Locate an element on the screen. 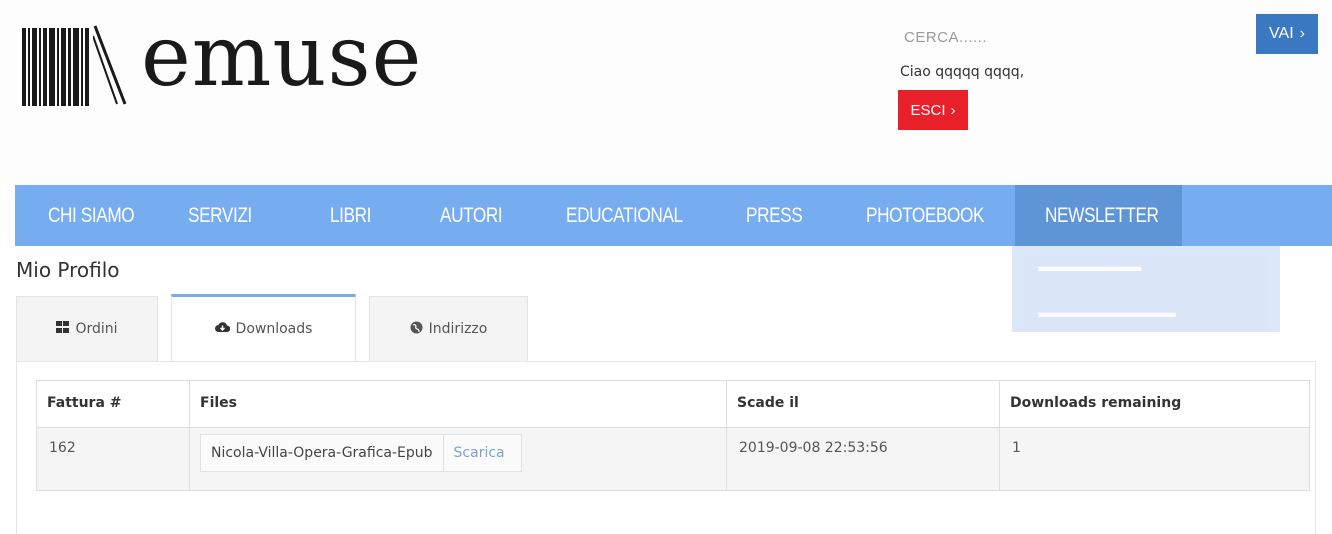  nav-item-servizi: SERVIZI is located at coordinates (220, 215).